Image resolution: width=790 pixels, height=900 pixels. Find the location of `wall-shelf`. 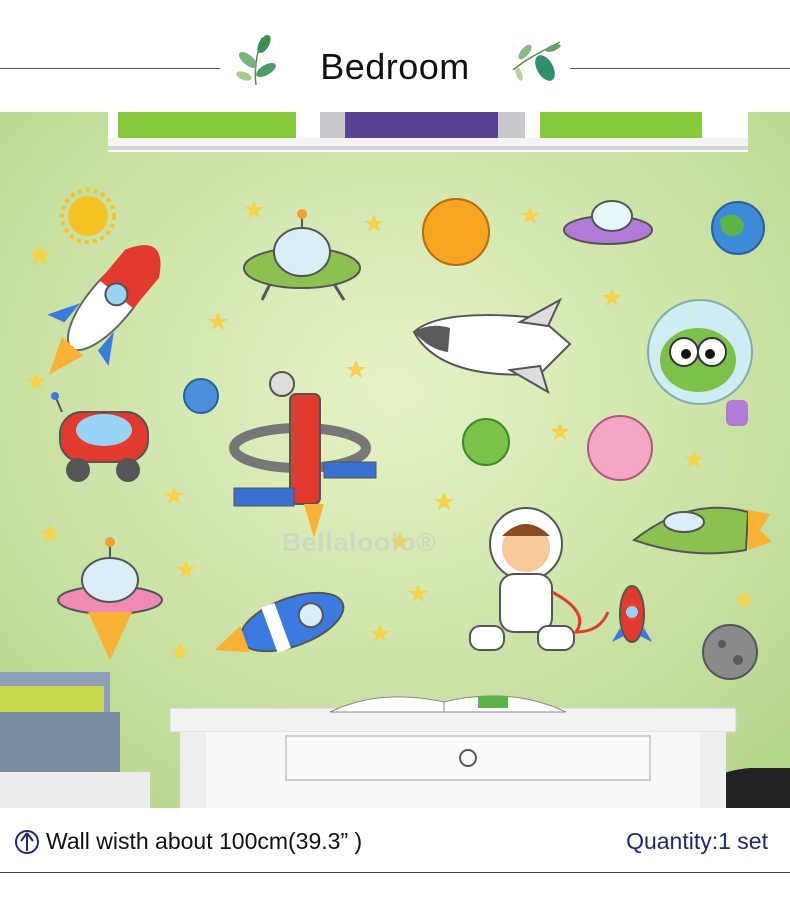

wall-shelf is located at coordinates (428, 132).